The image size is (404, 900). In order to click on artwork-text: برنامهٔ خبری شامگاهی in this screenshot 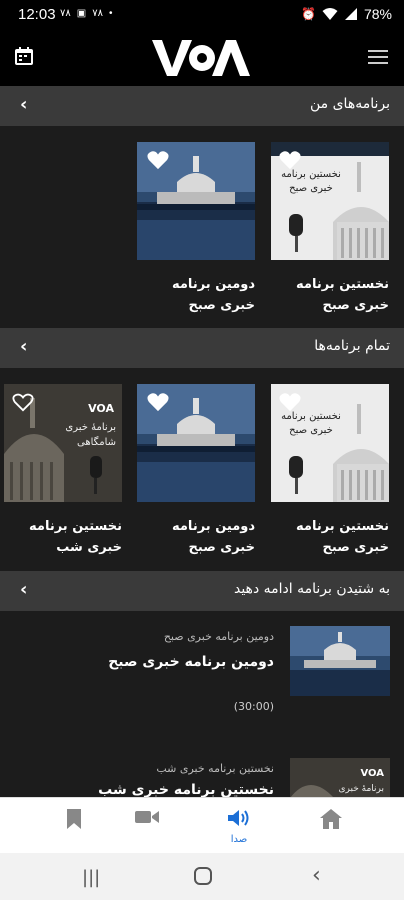, I will do `click(90, 435)`.